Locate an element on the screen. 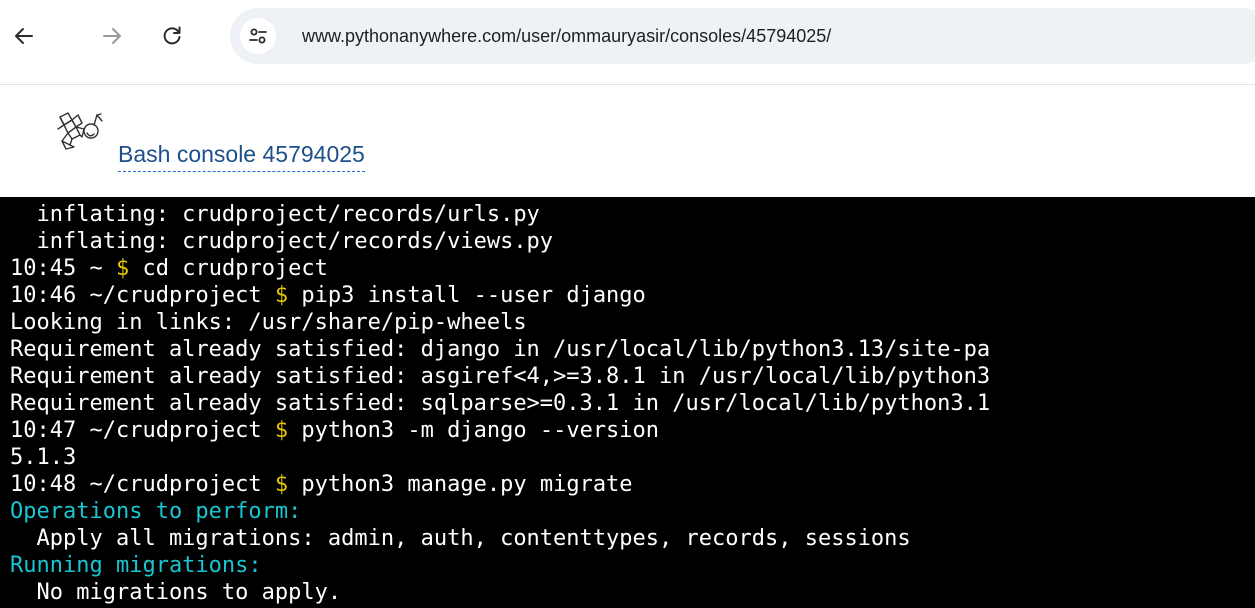 Image resolution: width=1255 pixels, height=608 pixels. back-arrow-icon is located at coordinates (24, 36).